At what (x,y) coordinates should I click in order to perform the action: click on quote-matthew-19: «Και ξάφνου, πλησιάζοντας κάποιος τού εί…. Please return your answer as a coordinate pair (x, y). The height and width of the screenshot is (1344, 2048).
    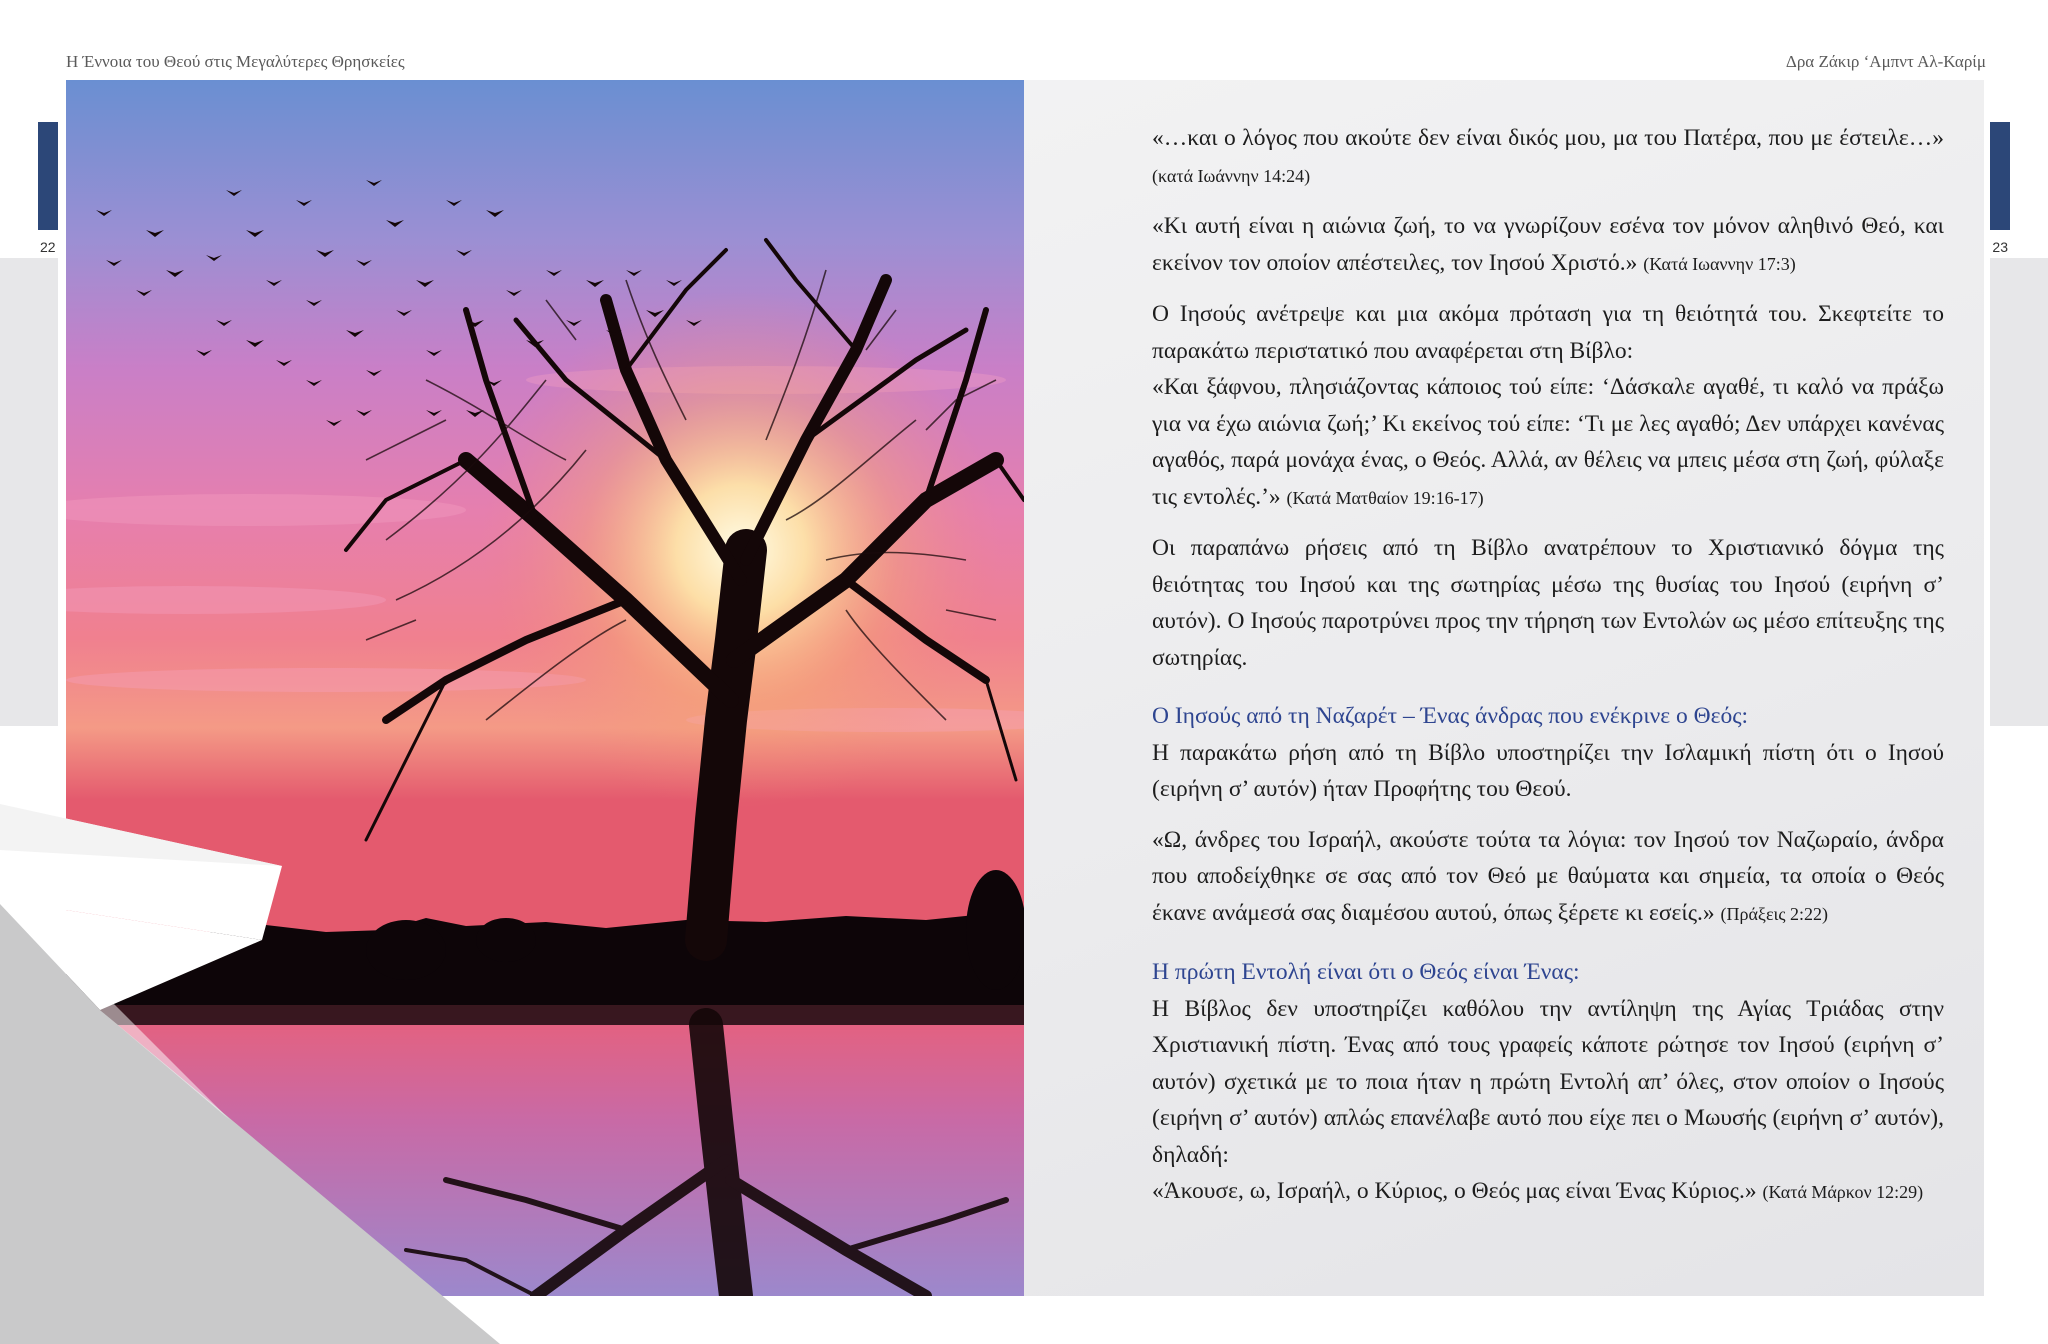
    Looking at the image, I should click on (1548, 442).